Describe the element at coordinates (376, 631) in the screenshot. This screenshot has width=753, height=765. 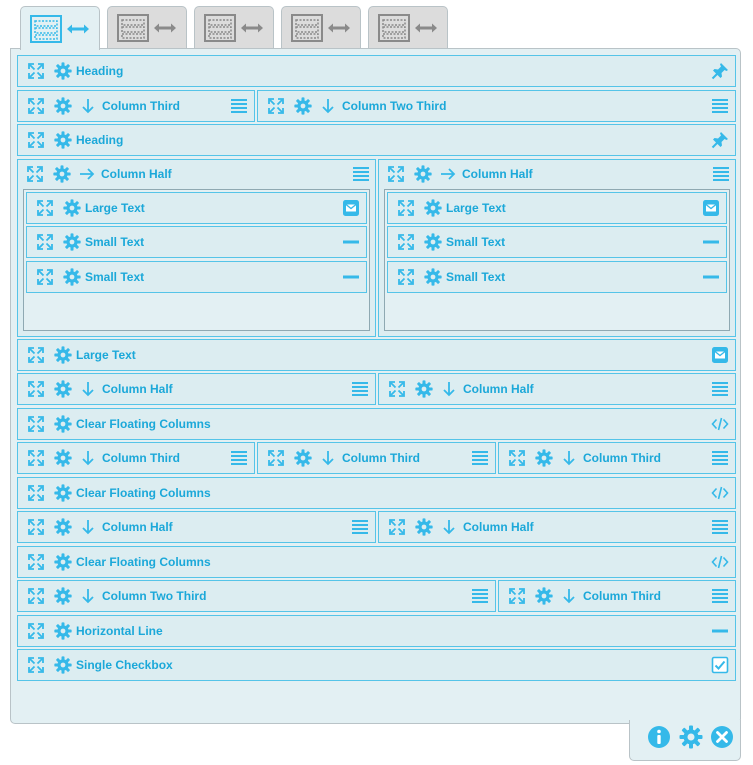
I see `form-element-horizontal-line: Horizontal Line` at that location.